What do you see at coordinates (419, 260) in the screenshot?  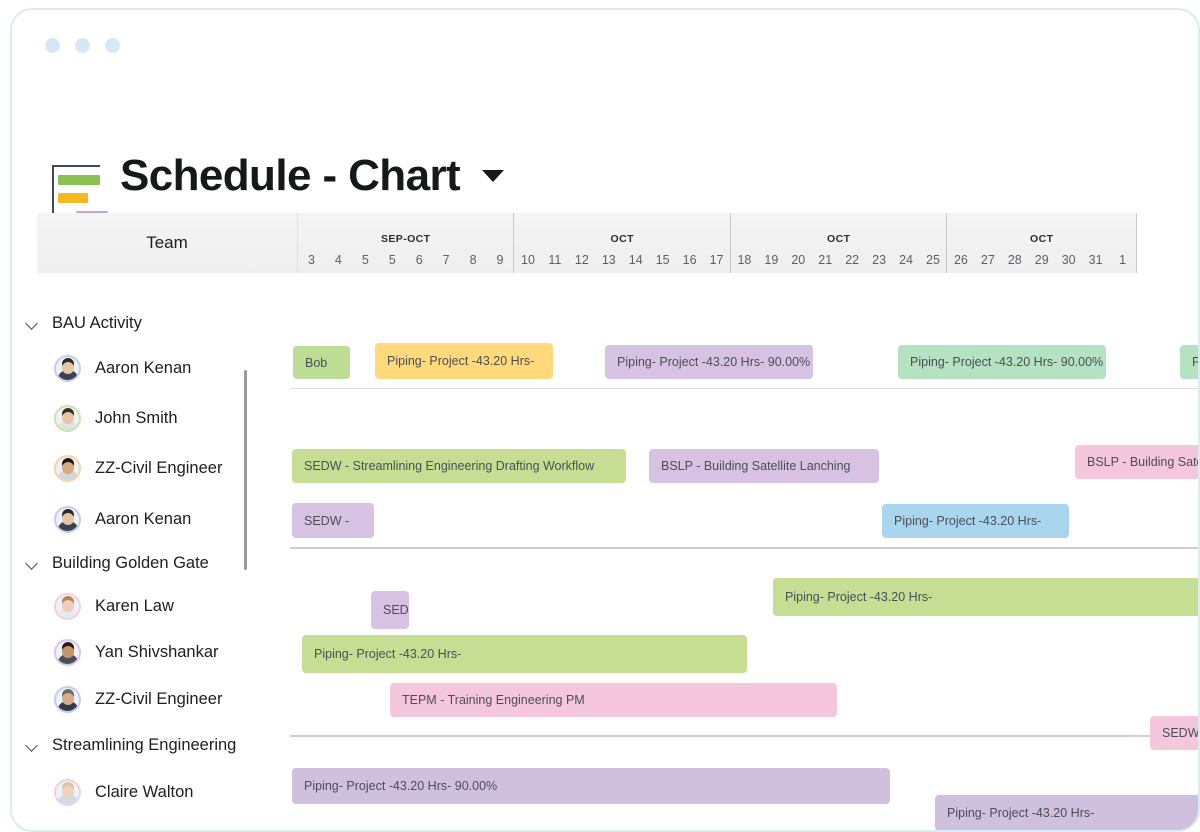 I see `timeline-day-cell: 6` at bounding box center [419, 260].